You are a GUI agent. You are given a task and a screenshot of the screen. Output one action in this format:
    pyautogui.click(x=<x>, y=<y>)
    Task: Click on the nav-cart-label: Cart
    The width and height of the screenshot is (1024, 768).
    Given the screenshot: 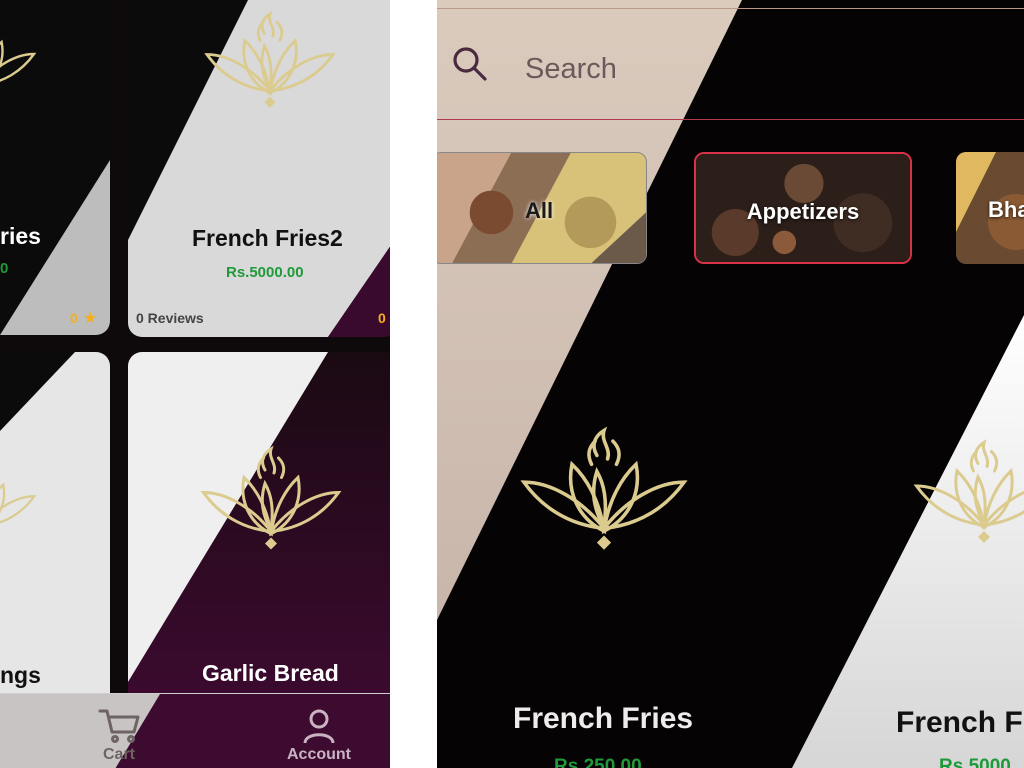 What is the action you would take?
    pyautogui.click(x=118, y=754)
    